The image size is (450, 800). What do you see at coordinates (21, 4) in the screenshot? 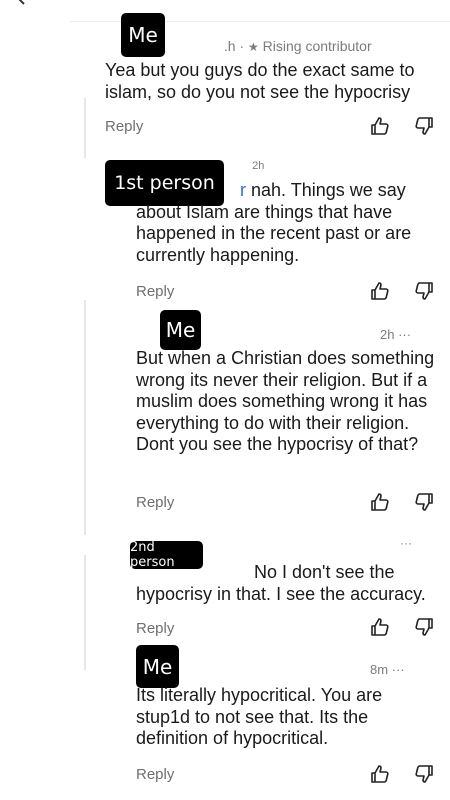
I see `back-arrow-icon` at bounding box center [21, 4].